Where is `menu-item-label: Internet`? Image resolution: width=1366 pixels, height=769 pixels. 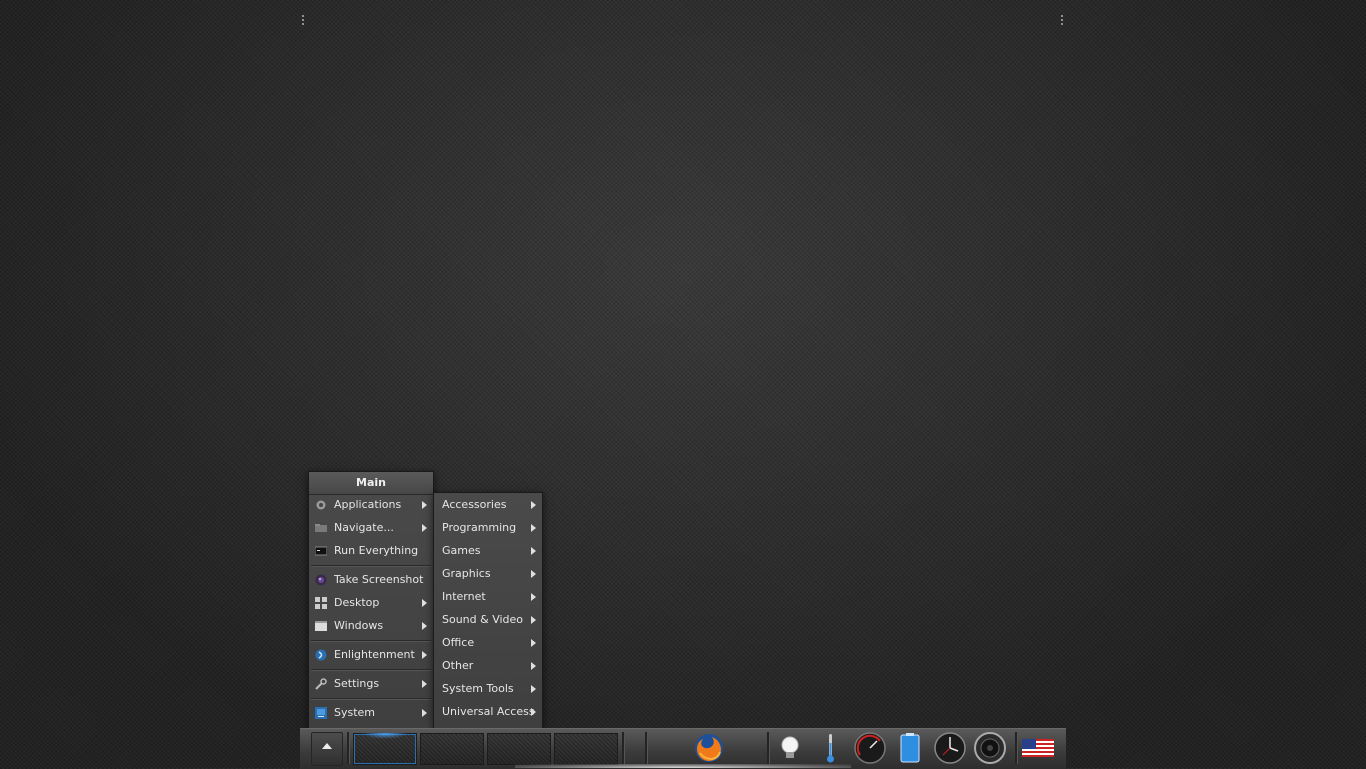 menu-item-label: Internet is located at coordinates (464, 596).